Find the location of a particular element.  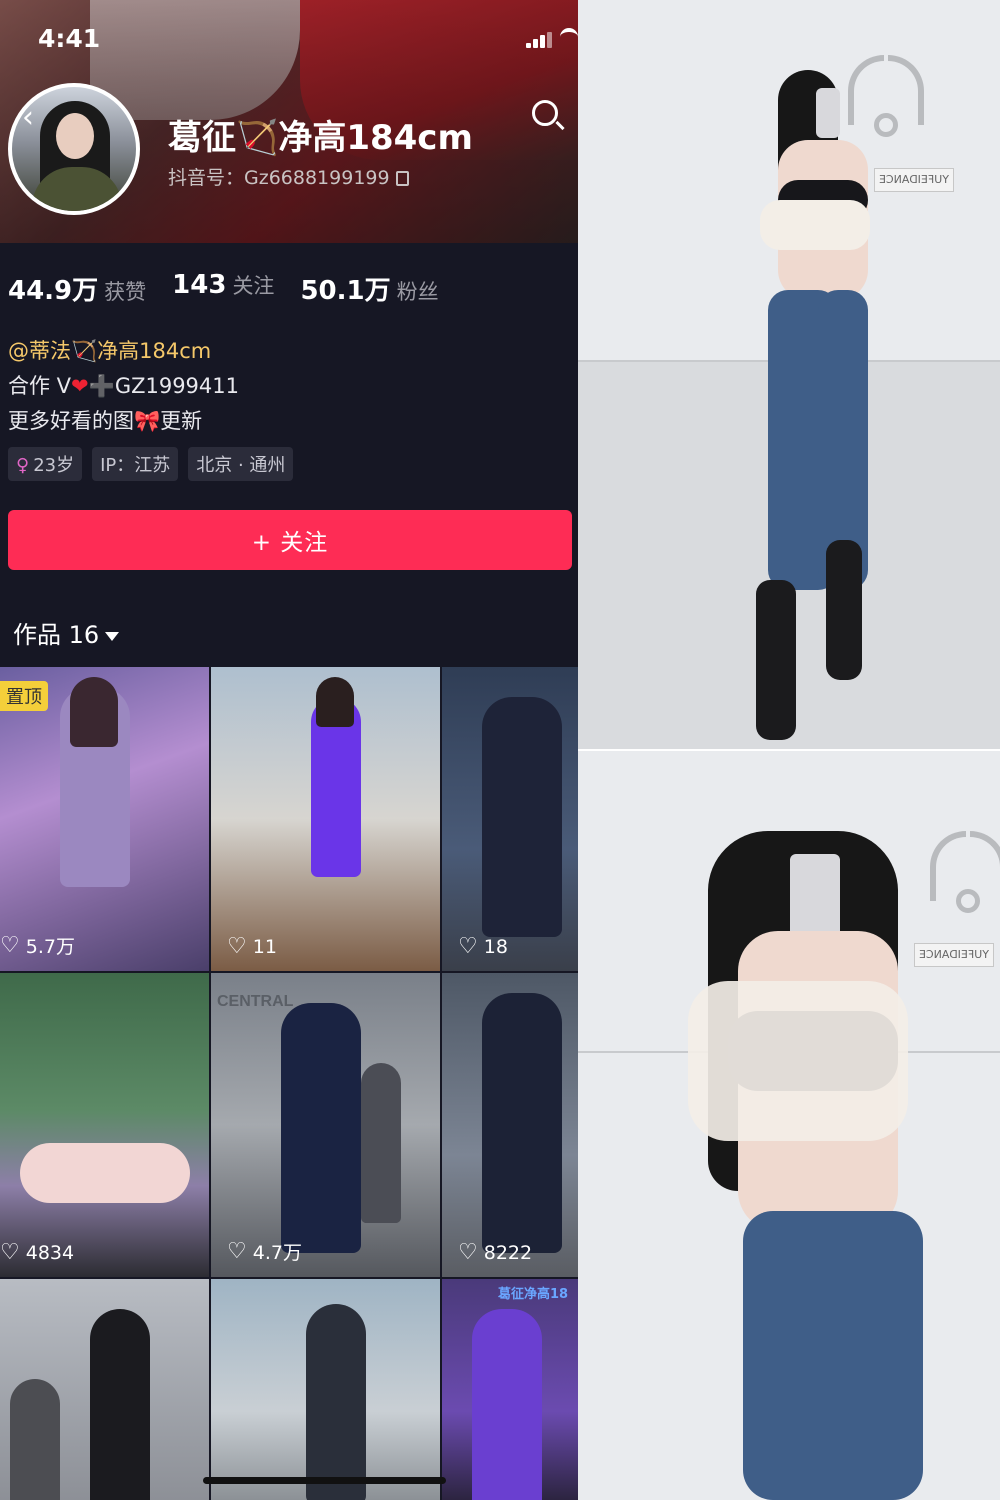

storefront-sign: CENTRAL is located at coordinates (255, 1001).